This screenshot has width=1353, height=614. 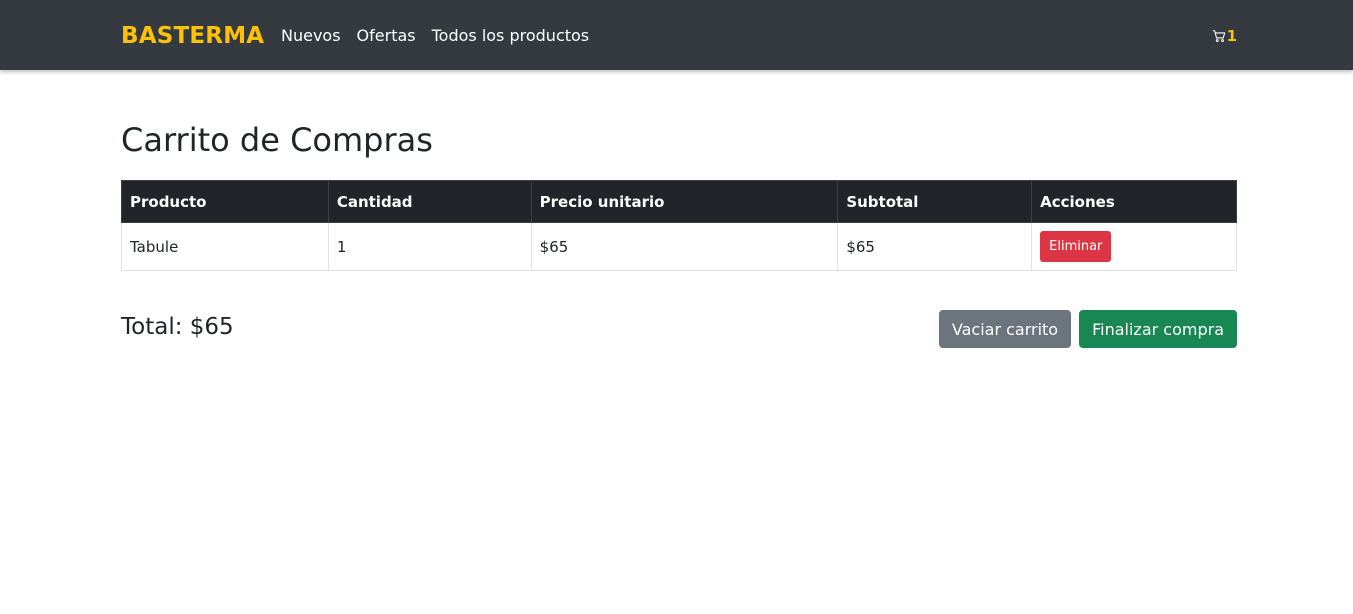 What do you see at coordinates (935, 246) in the screenshot?
I see `cell-subtotal: $65` at bounding box center [935, 246].